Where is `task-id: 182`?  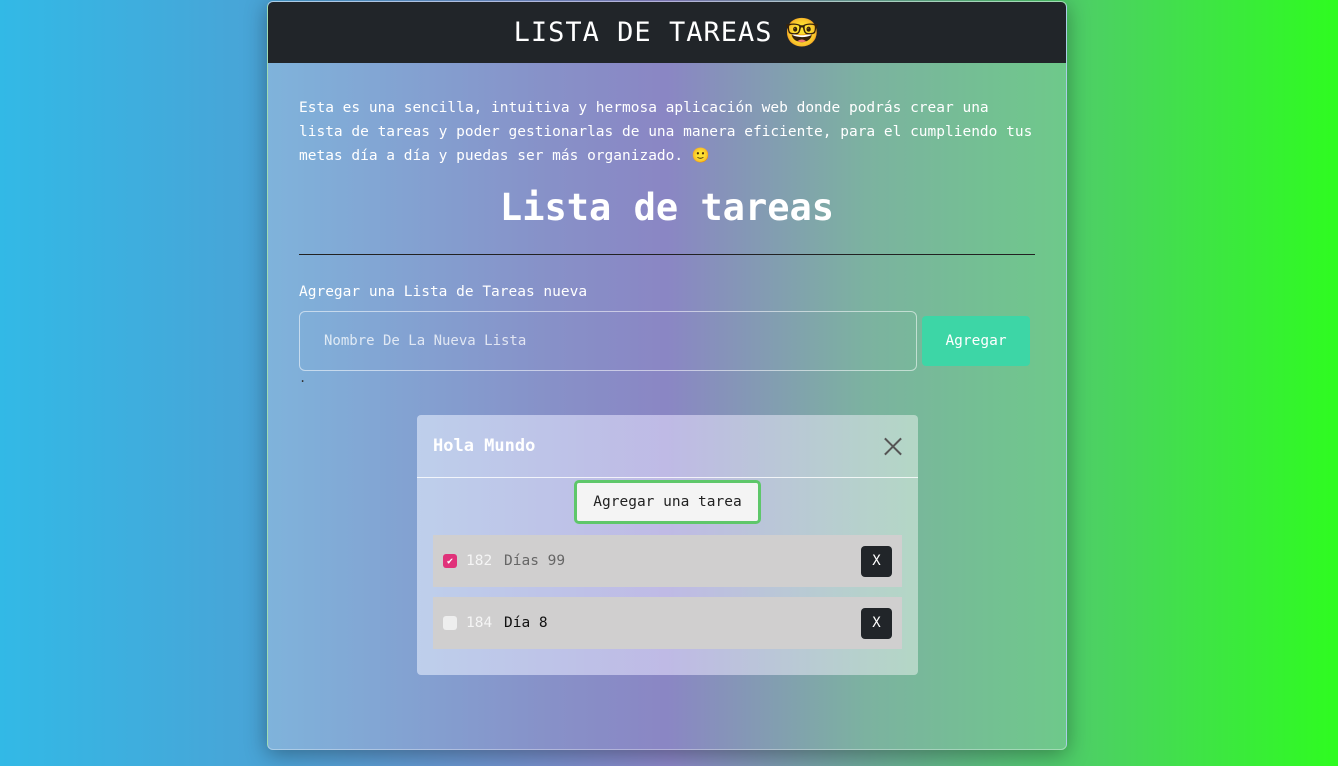 task-id: 182 is located at coordinates (479, 561).